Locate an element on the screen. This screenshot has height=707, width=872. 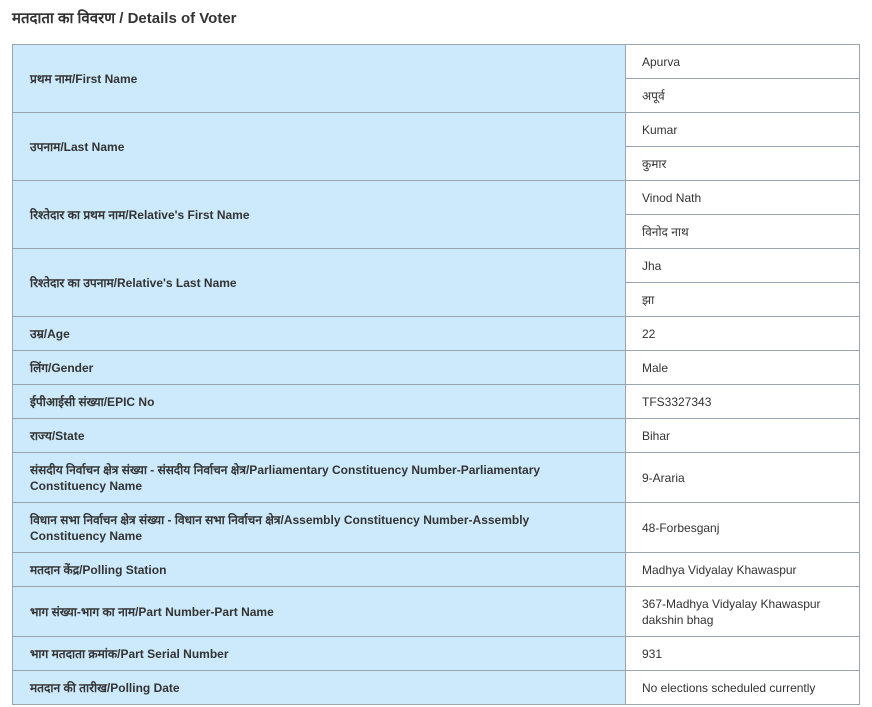
field-value: 48-Forbesganj is located at coordinates (742, 527).